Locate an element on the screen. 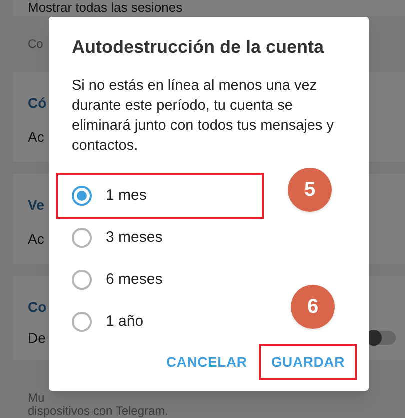  row-label: De is located at coordinates (37, 338).